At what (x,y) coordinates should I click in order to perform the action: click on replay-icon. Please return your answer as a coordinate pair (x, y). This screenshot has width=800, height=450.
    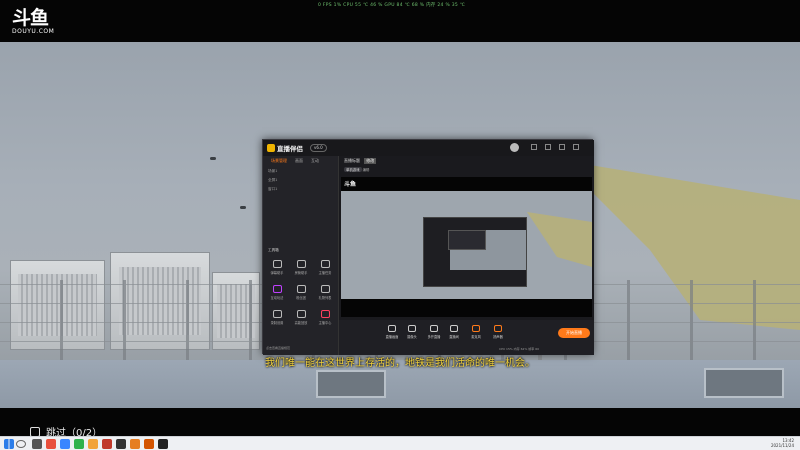
    Looking at the image, I should click on (301, 314).